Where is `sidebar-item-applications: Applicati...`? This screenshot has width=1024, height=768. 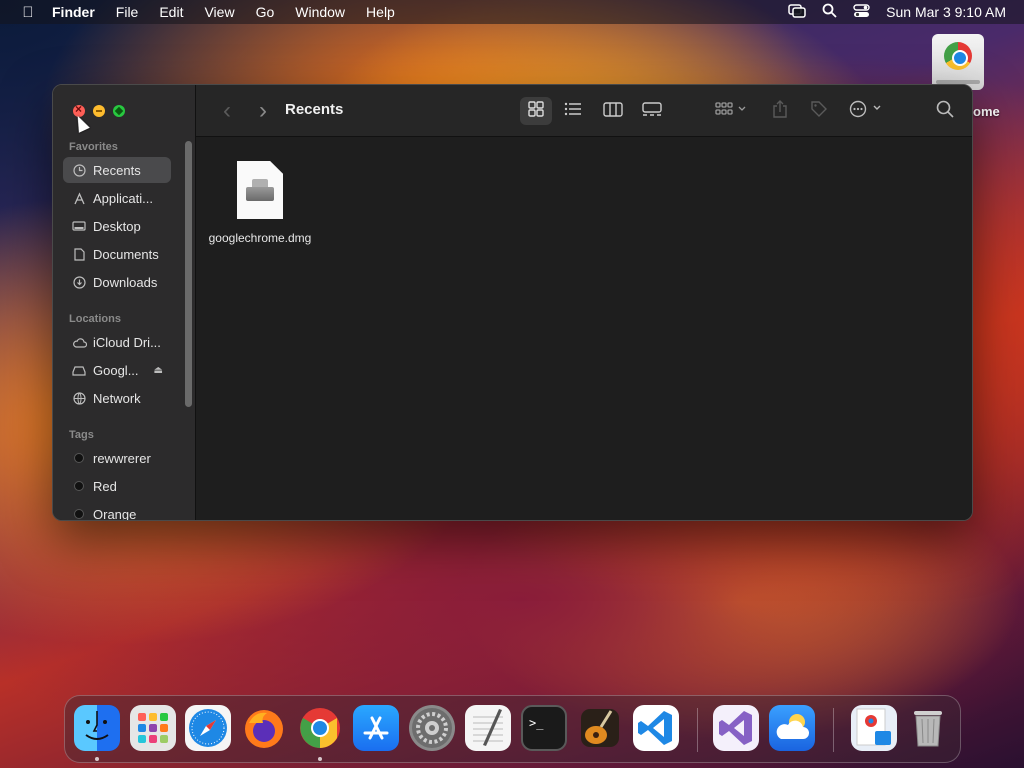 sidebar-item-applications: Applicati... is located at coordinates (117, 198).